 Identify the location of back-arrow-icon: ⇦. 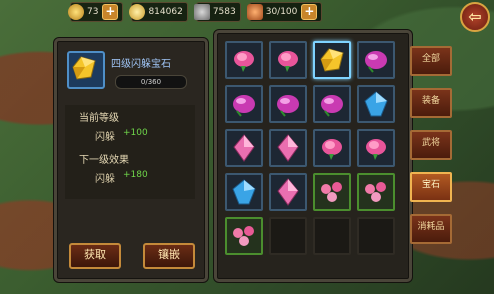
(475, 16).